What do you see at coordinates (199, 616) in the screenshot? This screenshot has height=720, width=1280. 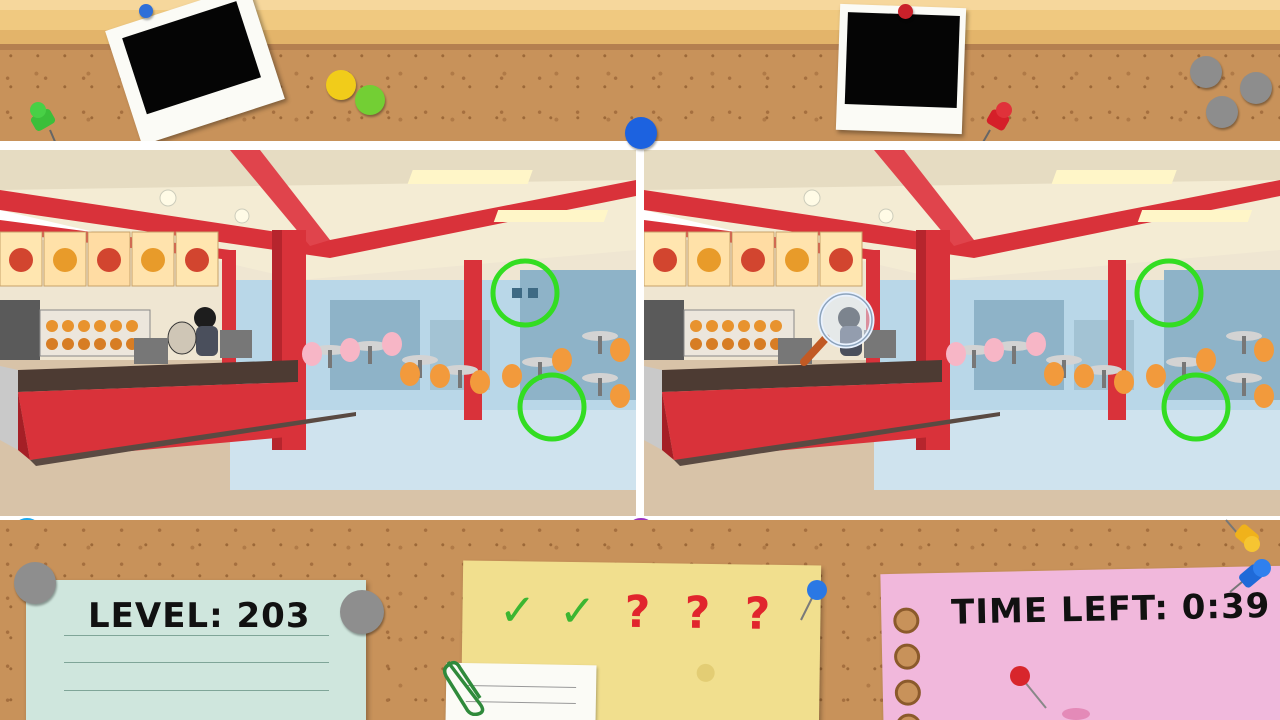 I see `level-label: LEVEL: 203` at bounding box center [199, 616].